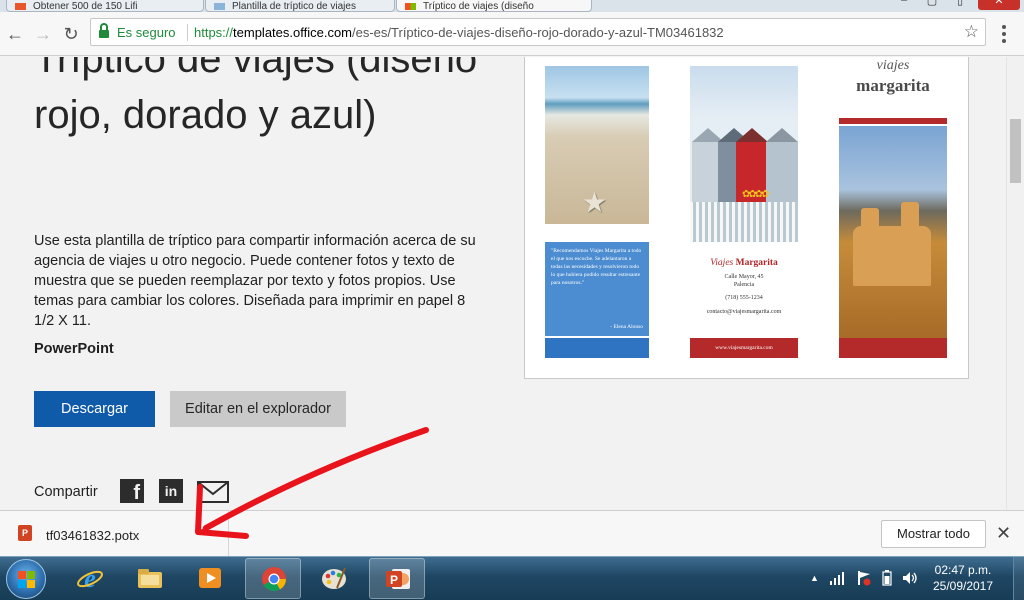 This screenshot has width=1024, height=600. Describe the element at coordinates (893, 121) in the screenshot. I see `cover-red-line` at that location.